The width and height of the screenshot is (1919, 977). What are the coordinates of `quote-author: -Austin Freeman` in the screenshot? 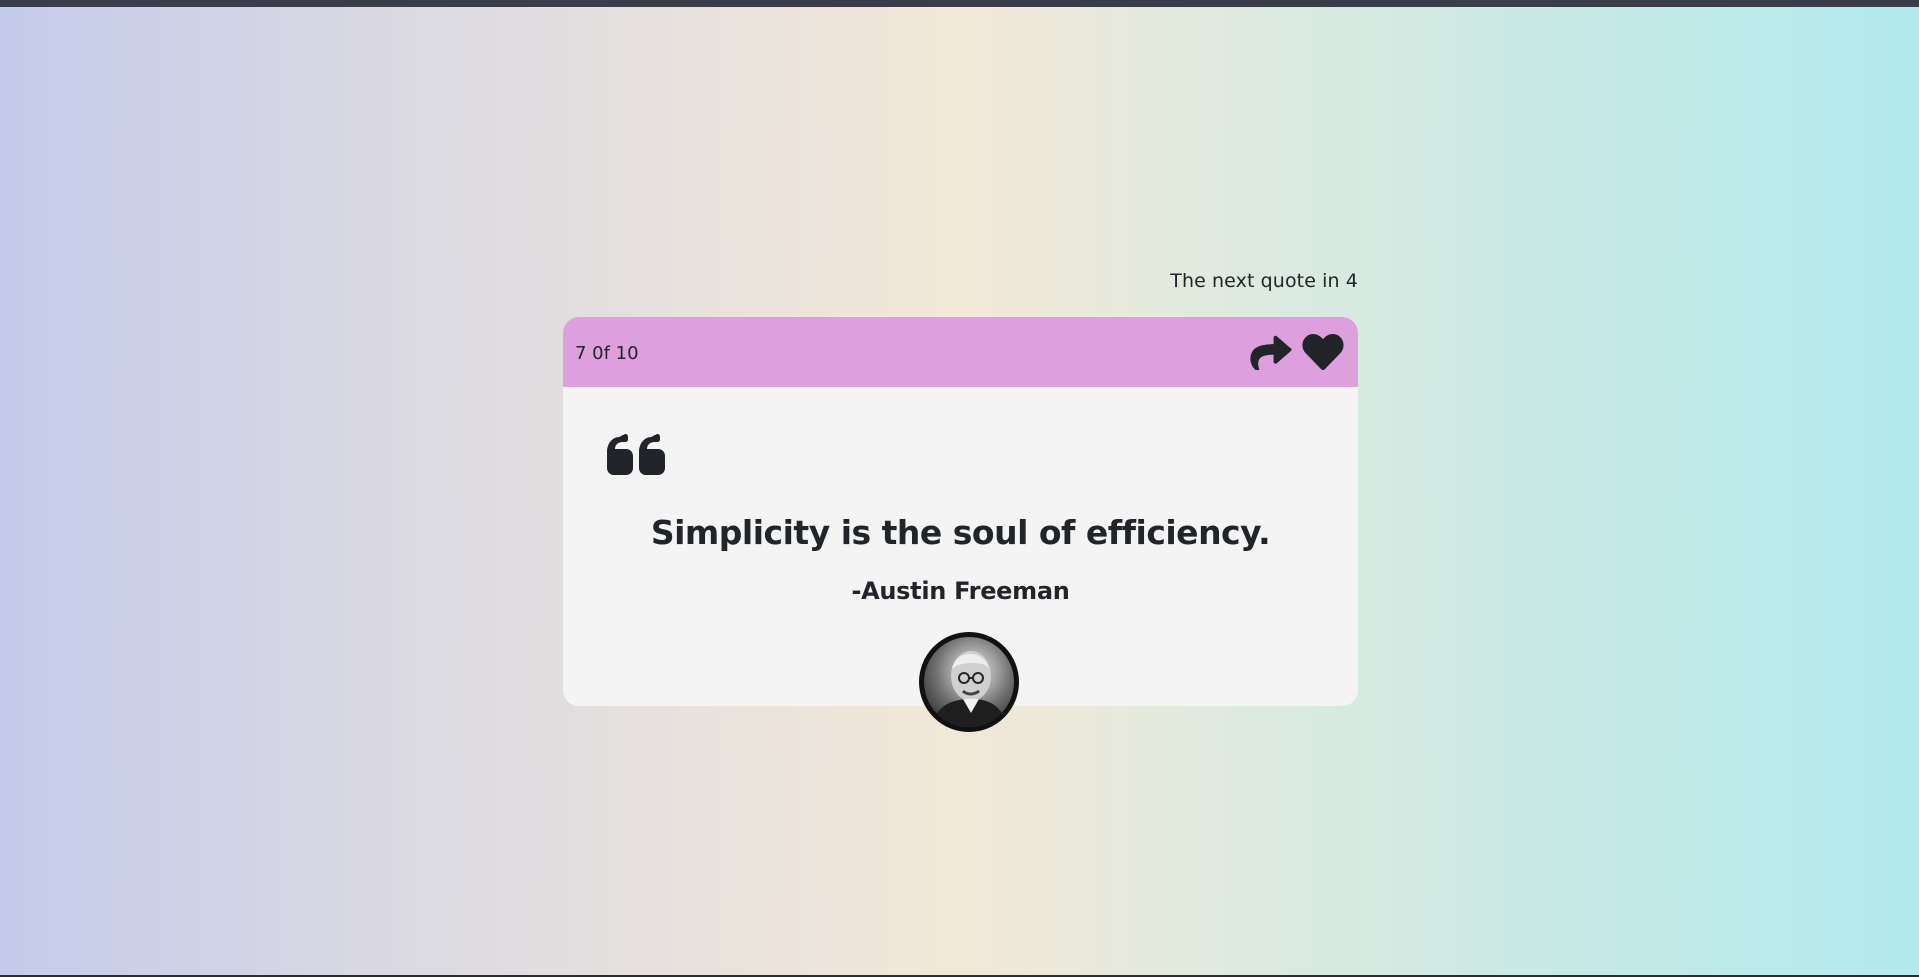 It's located at (960, 591).